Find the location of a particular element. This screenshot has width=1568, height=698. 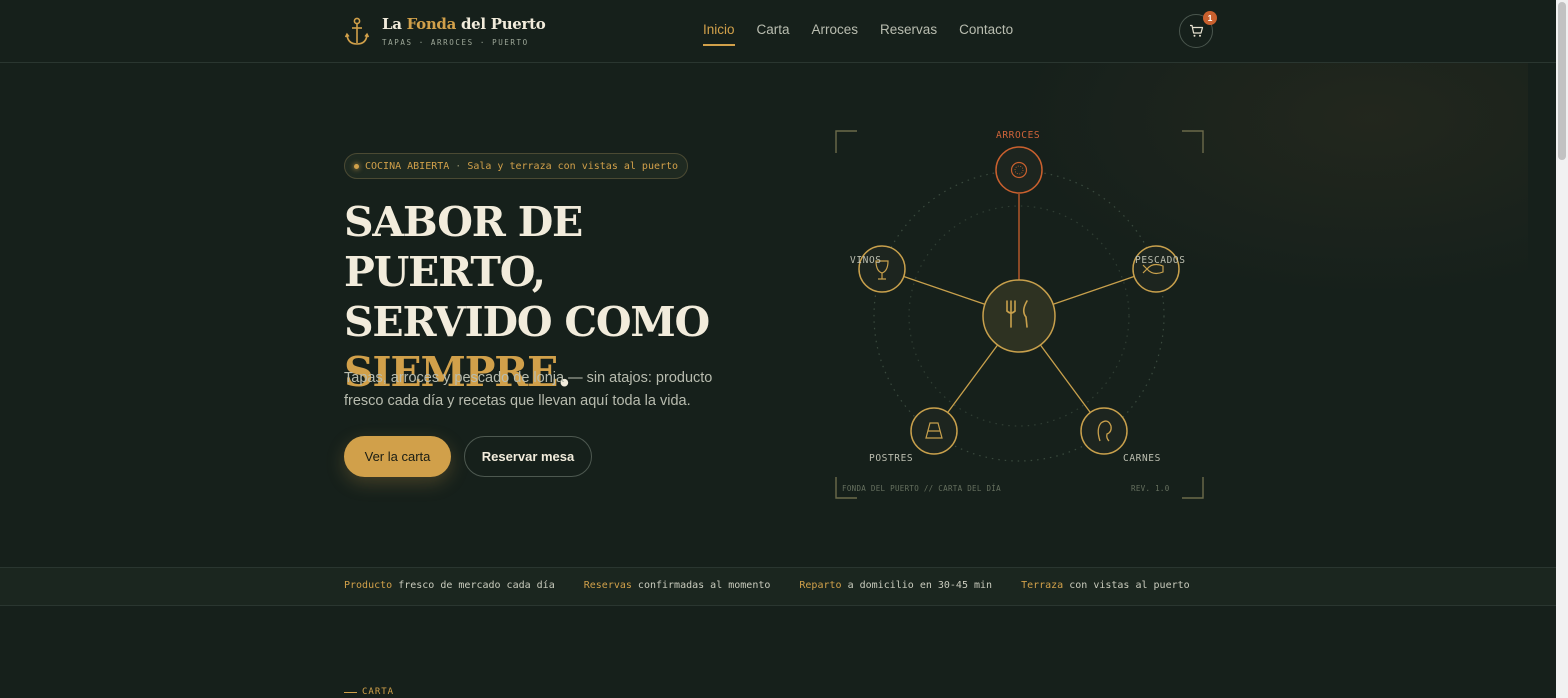

cutlery-icon is located at coordinates (1019, 316).